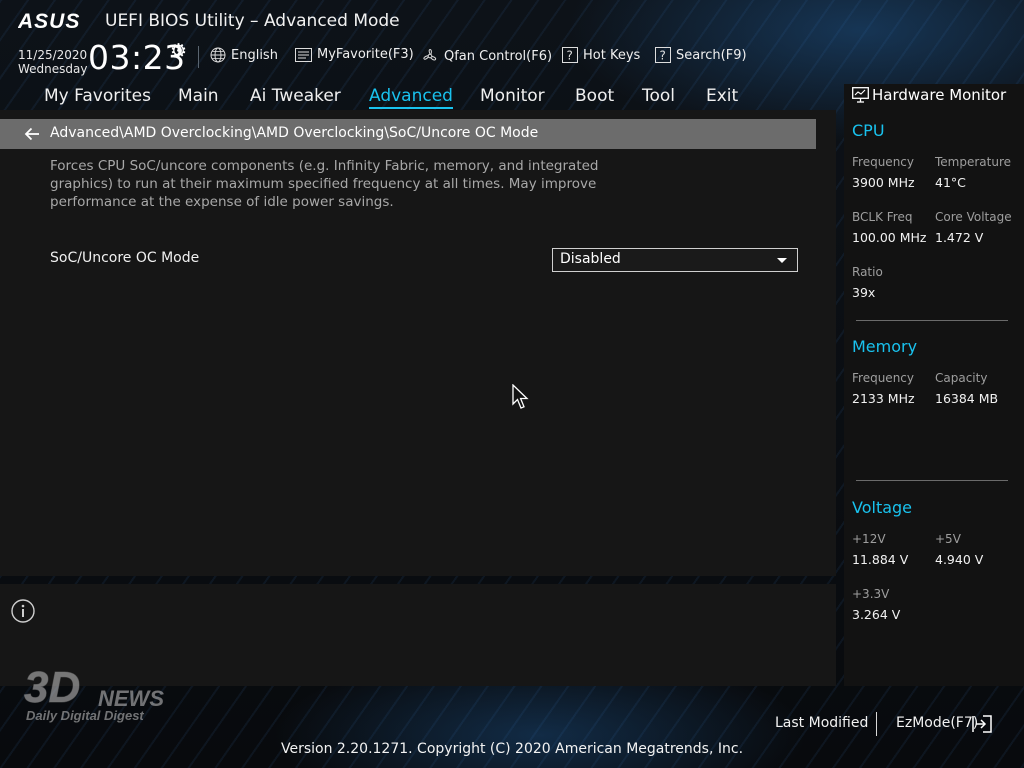 The image size is (1024, 768). Describe the element at coordinates (612, 55) in the screenshot. I see `hotkeys-label: Hot Keys` at that location.